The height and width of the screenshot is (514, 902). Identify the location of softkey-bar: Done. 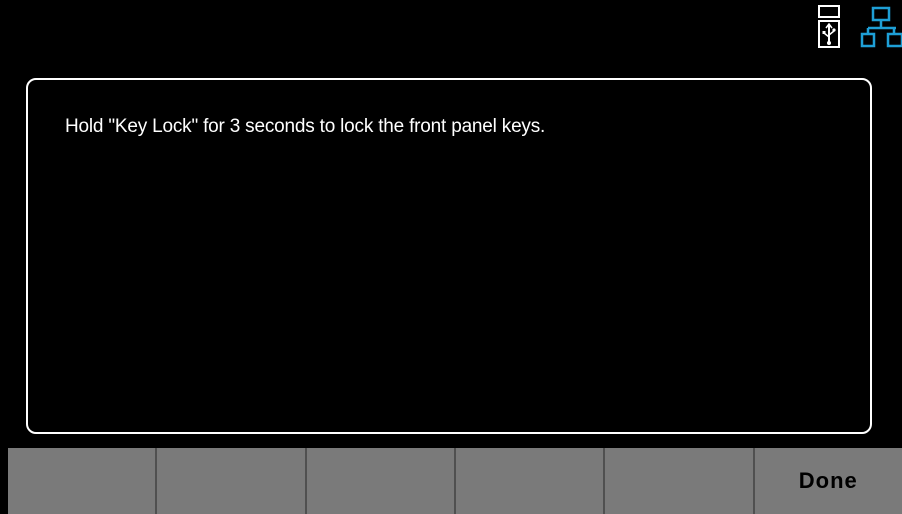
(455, 481).